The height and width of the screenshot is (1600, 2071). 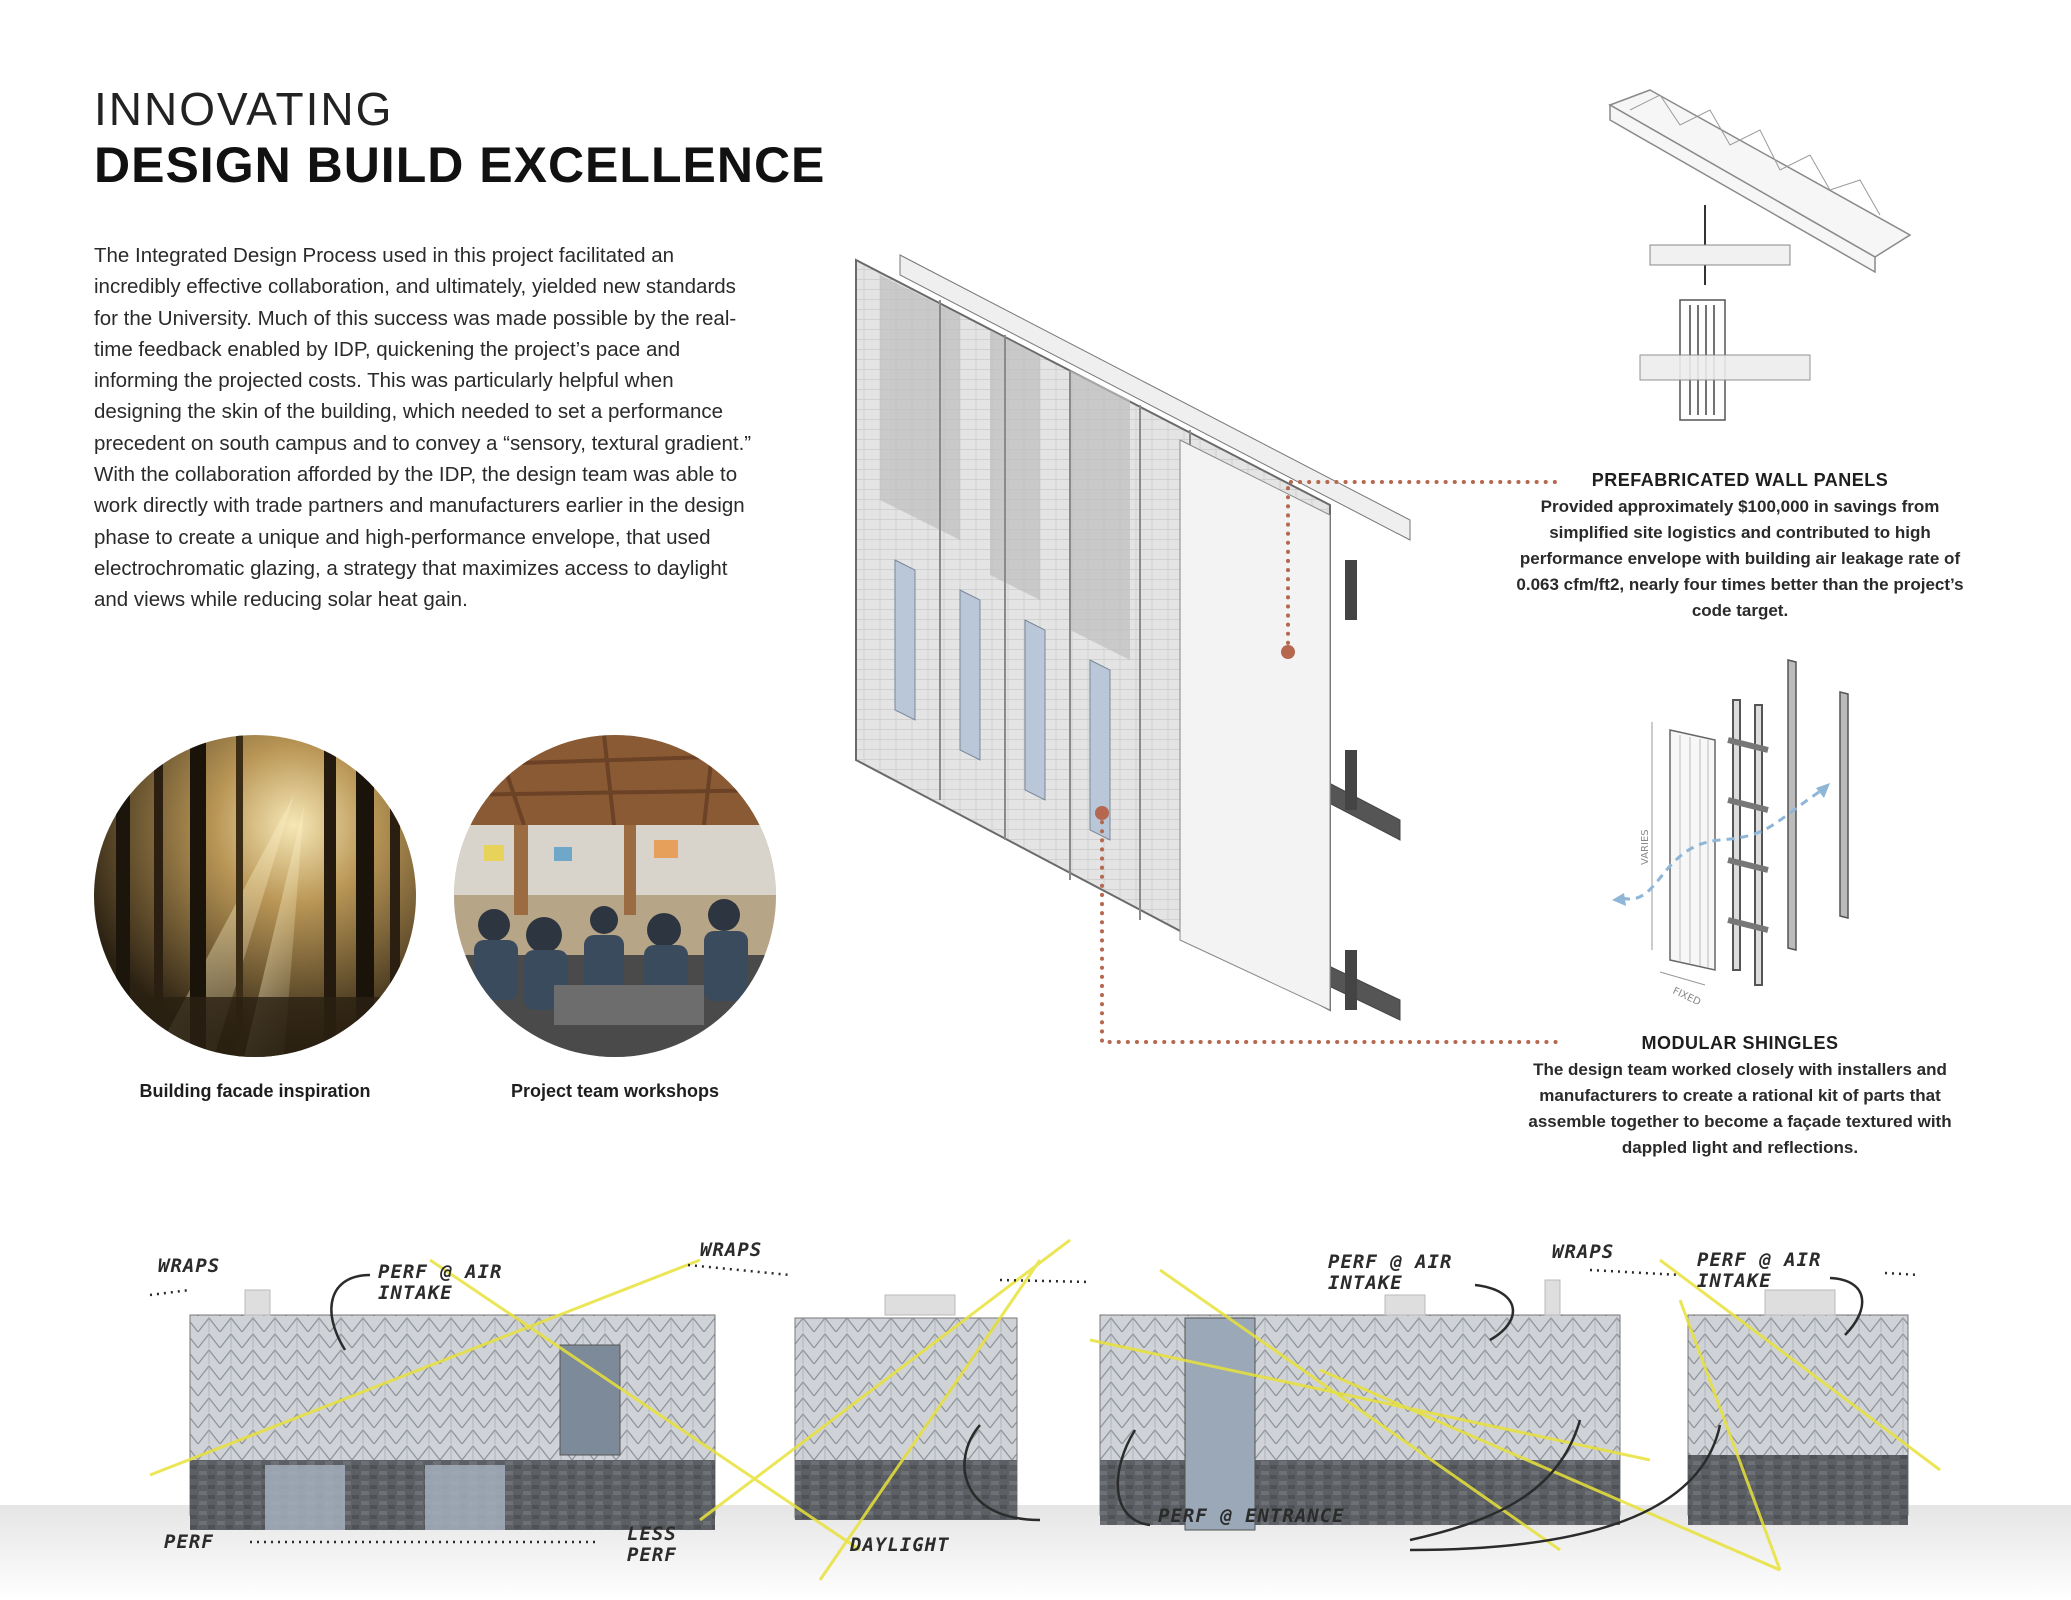 What do you see at coordinates (652, 1544) in the screenshot?
I see `annotation-less-perf: LESS PERF` at bounding box center [652, 1544].